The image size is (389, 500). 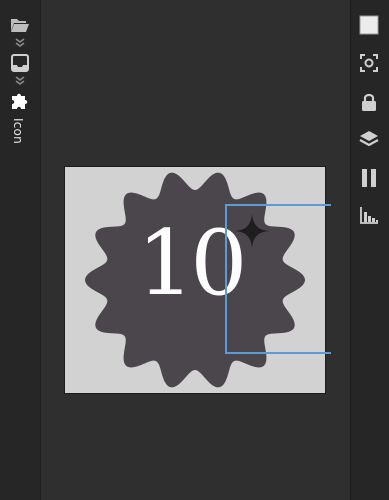 What do you see at coordinates (369, 25) in the screenshot?
I see `square-swatch-icon` at bounding box center [369, 25].